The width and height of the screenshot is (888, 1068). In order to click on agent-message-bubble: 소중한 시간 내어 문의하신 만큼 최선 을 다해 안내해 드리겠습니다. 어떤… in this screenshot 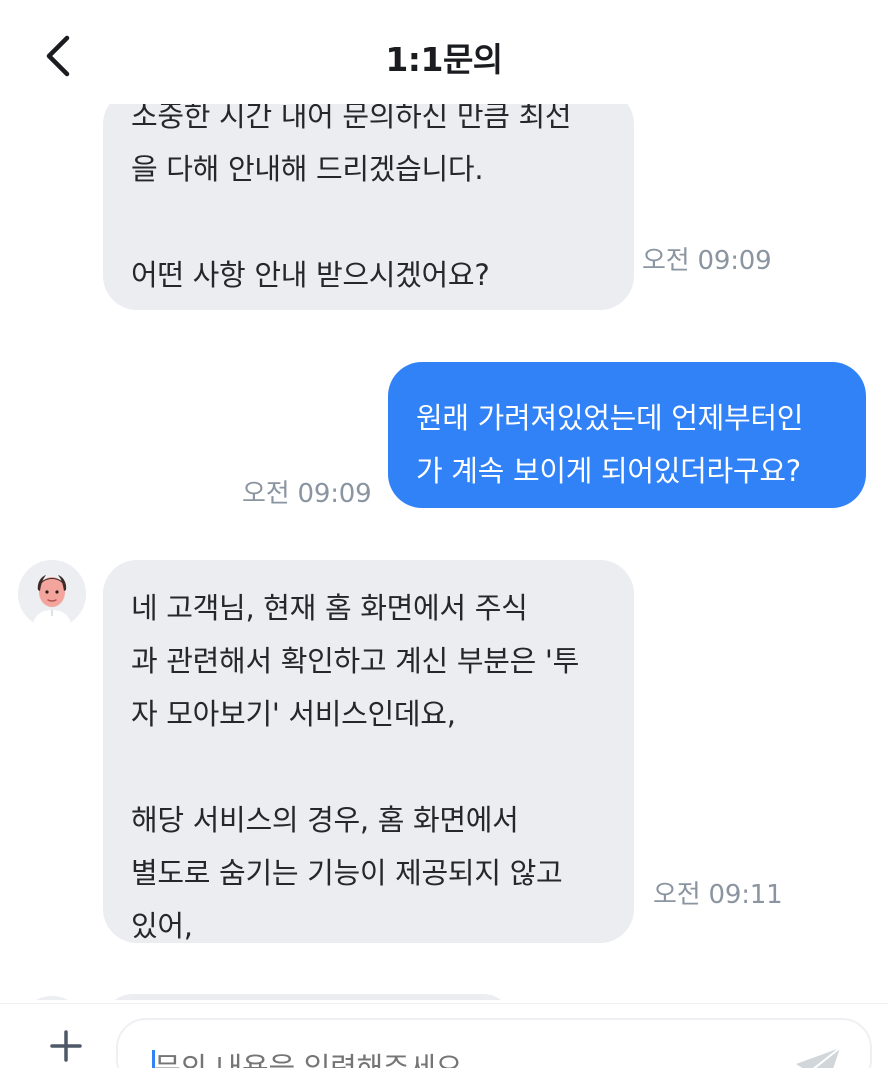, I will do `click(368, 200)`.